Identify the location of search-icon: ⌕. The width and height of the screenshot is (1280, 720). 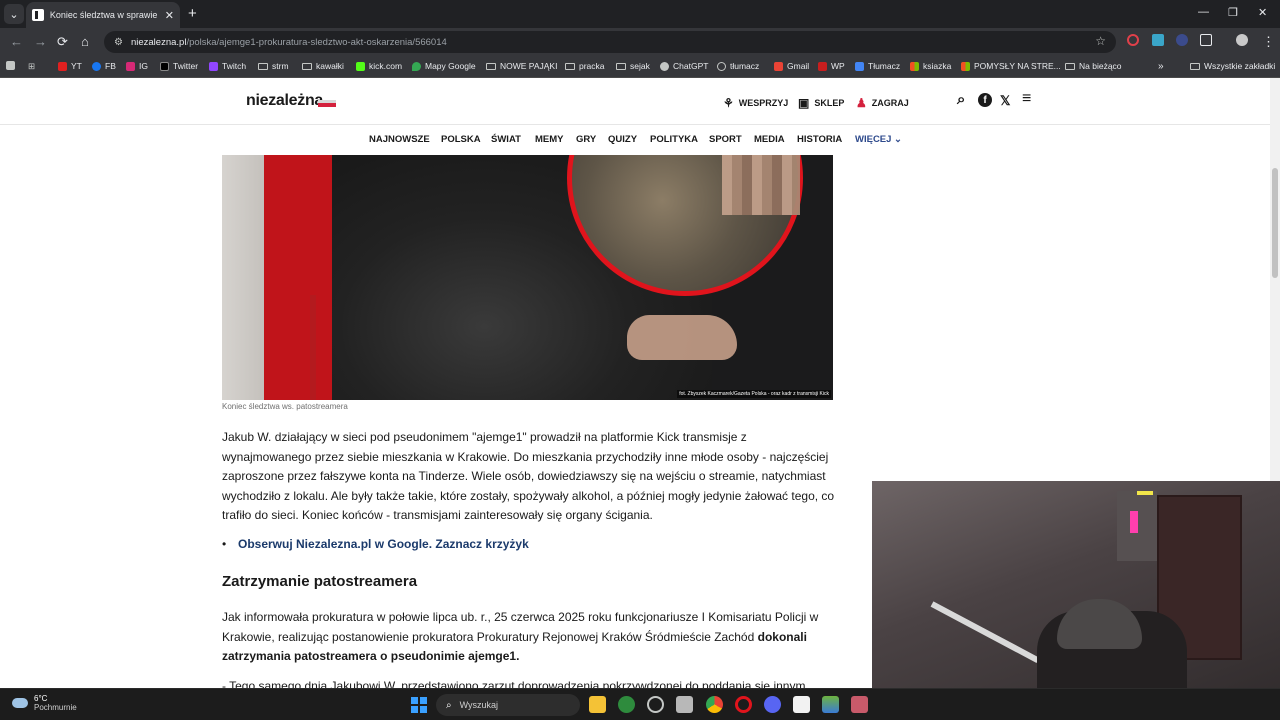
(961, 99).